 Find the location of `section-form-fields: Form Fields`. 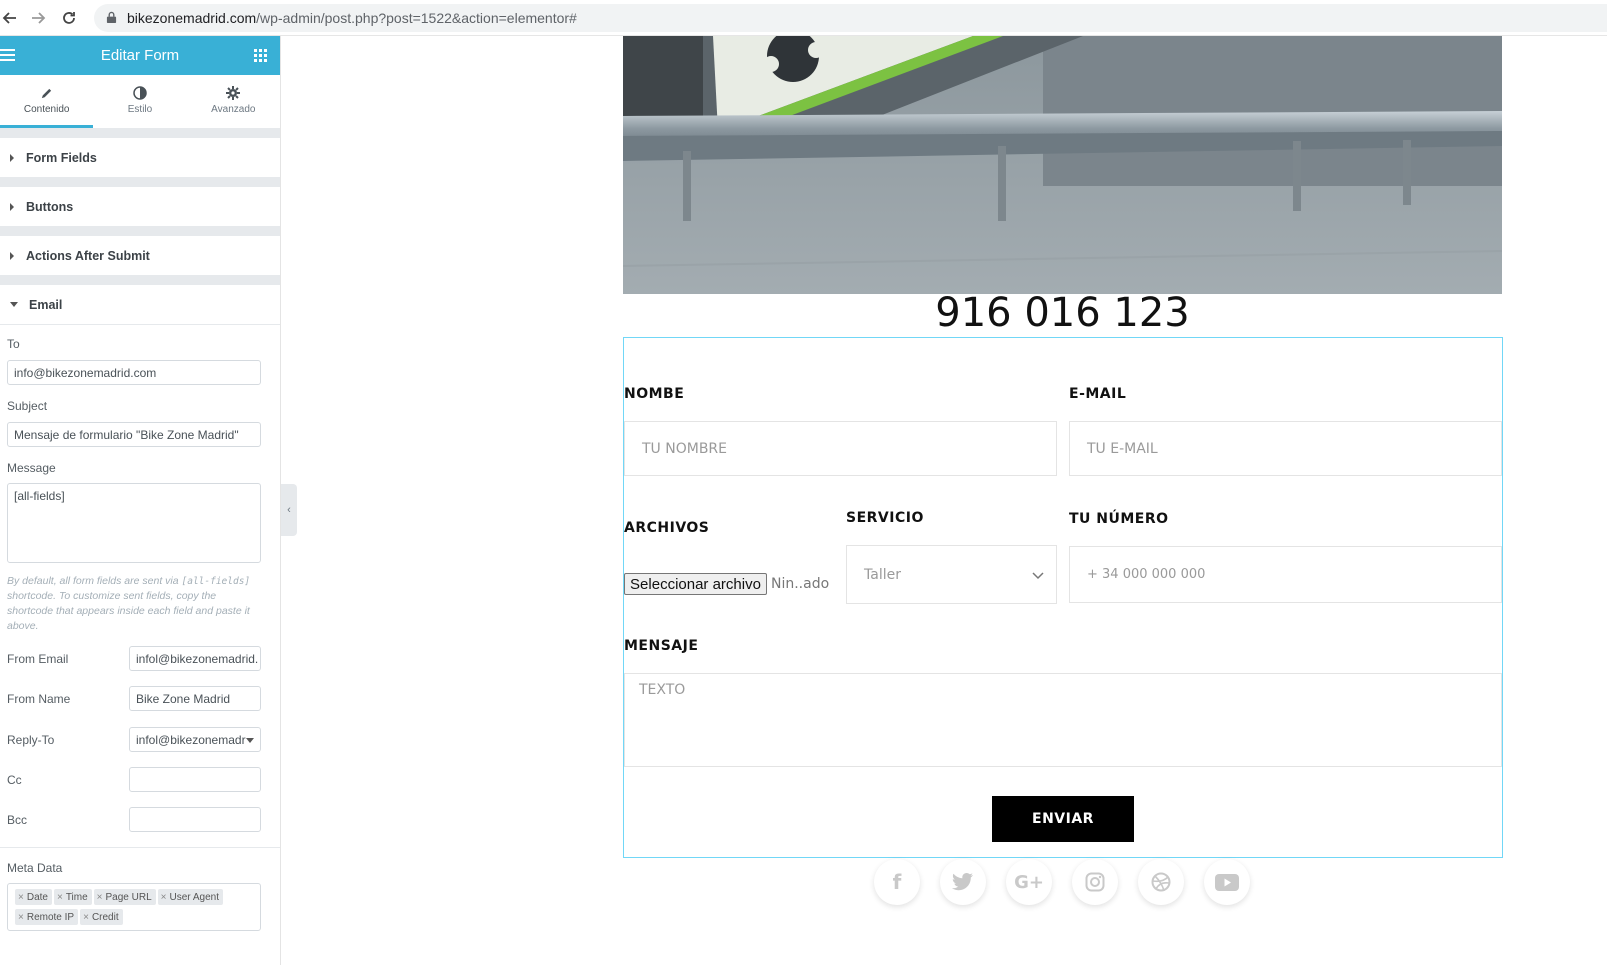

section-form-fields: Form Fields is located at coordinates (140, 157).